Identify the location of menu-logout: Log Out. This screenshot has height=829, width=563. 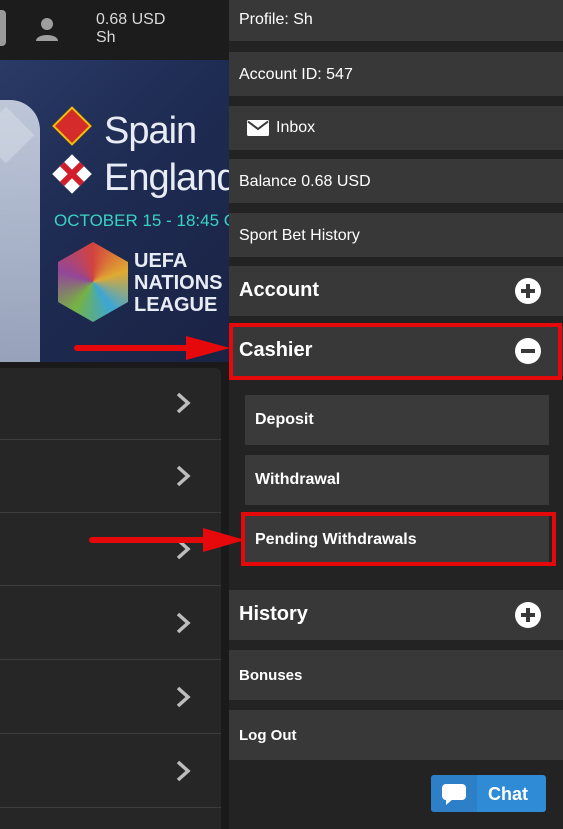
(396, 735).